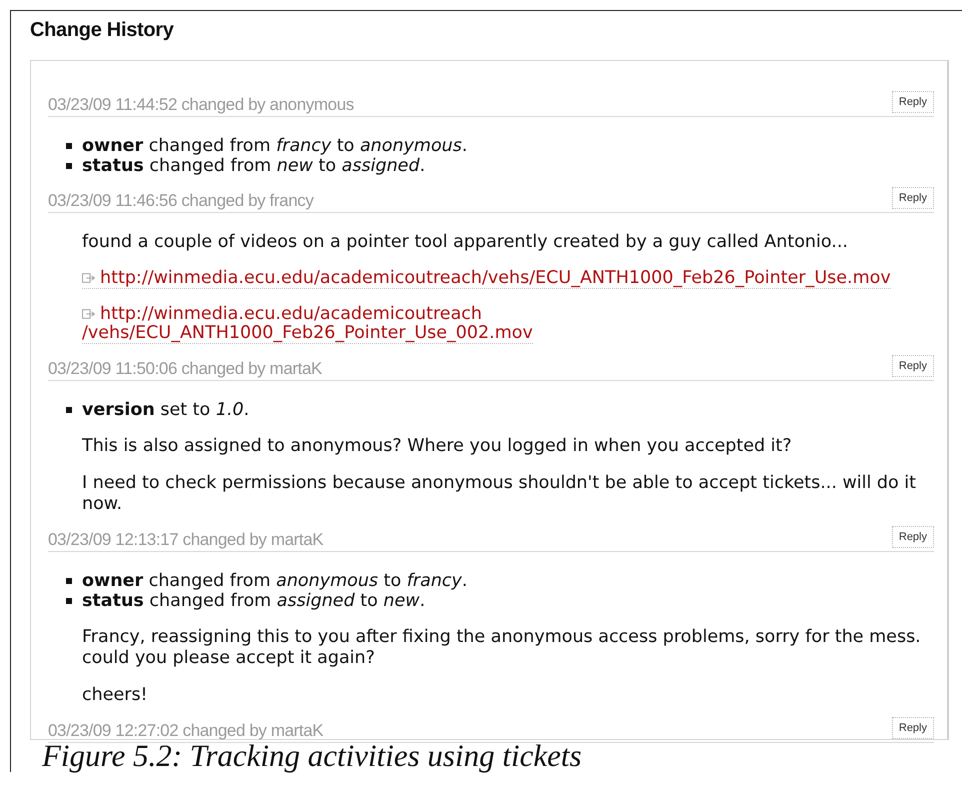 This screenshot has width=962, height=805. Describe the element at coordinates (102, 30) in the screenshot. I see `section-title: Change History` at that location.